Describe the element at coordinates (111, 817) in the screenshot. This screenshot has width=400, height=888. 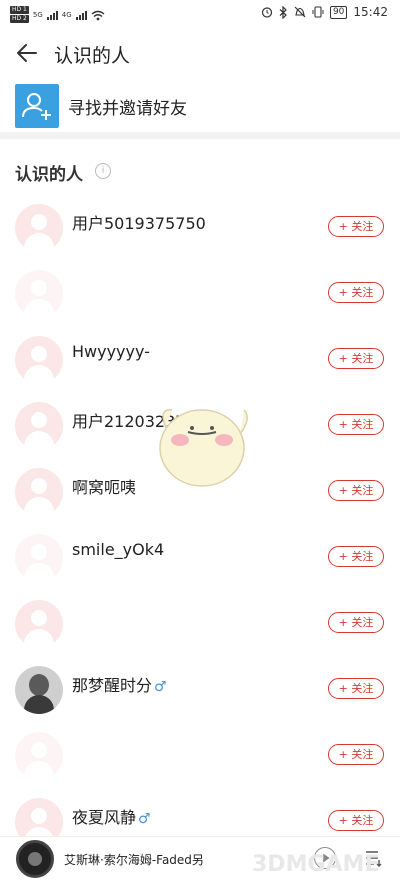
I see `user-name: 夜夏风静 ♂` at that location.